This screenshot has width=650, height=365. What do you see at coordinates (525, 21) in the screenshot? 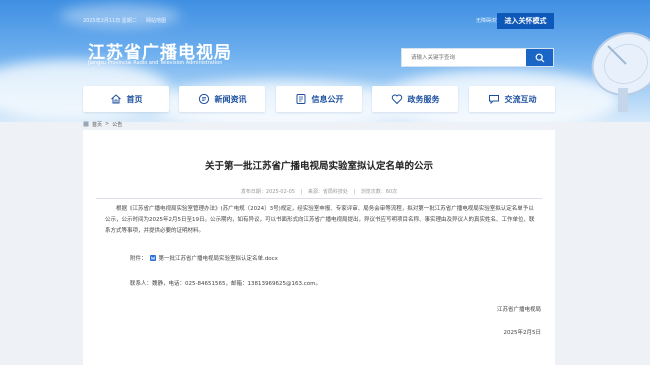
I see `care-mode-button: 进入关怀模式` at bounding box center [525, 21].